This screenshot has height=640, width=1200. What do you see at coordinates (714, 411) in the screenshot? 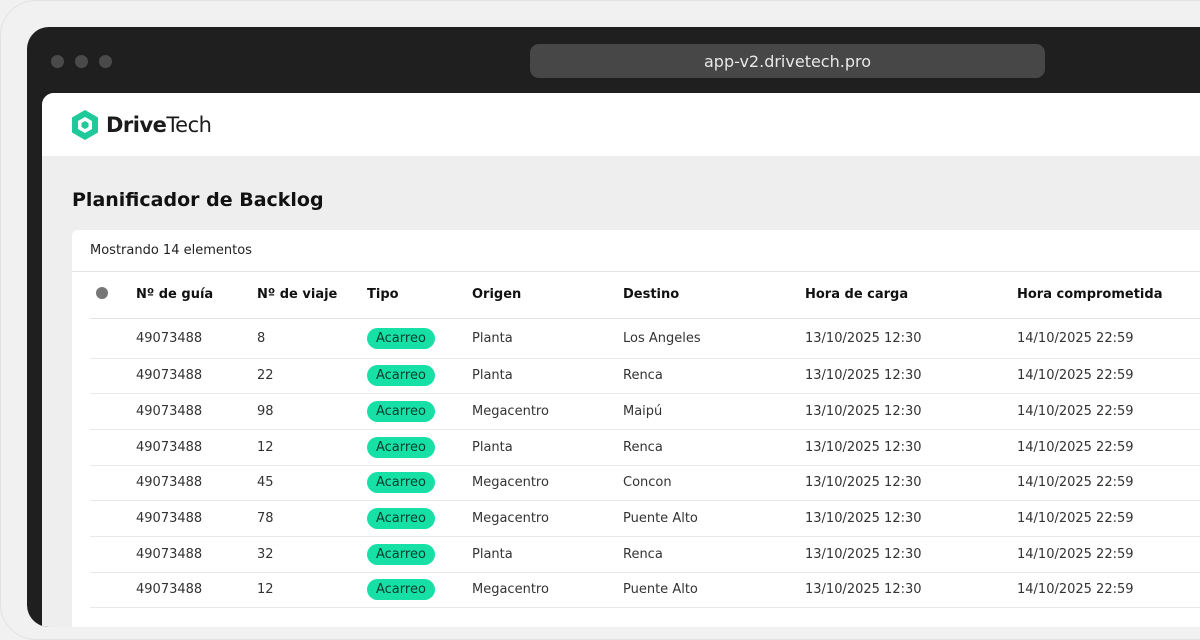
I see `cell-destino: Maipú` at bounding box center [714, 411].